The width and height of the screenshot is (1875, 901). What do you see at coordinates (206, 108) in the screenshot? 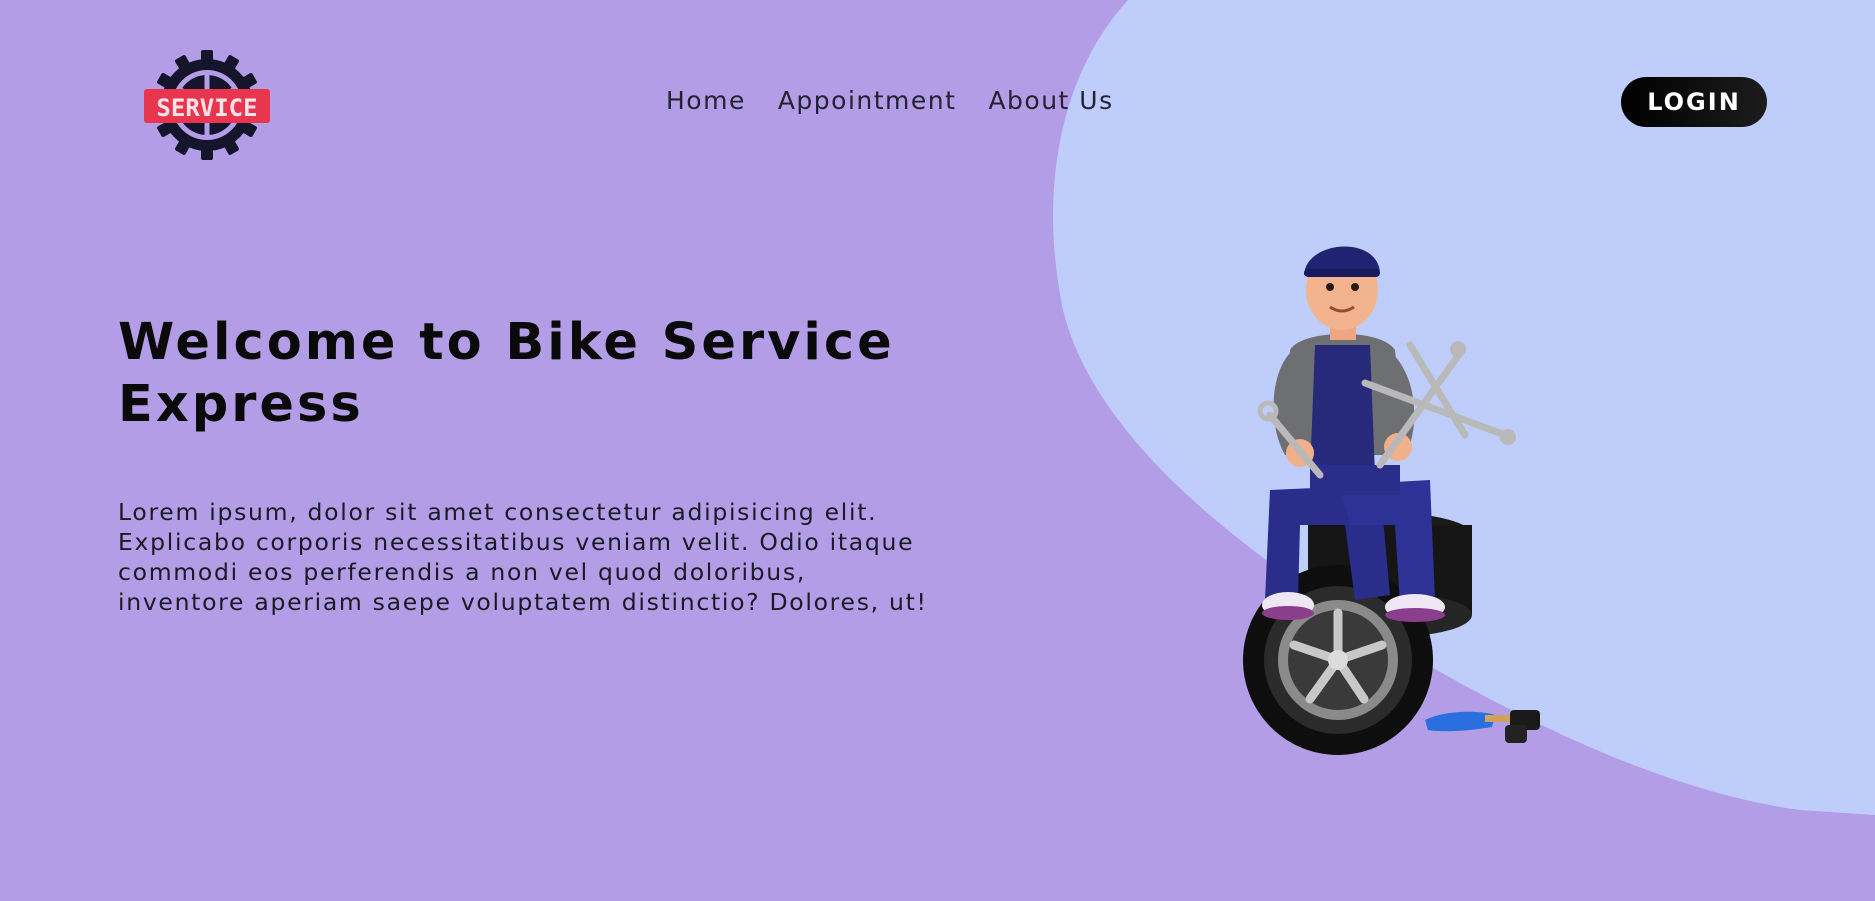
I see `logo-text: SERVICE` at bounding box center [206, 108].